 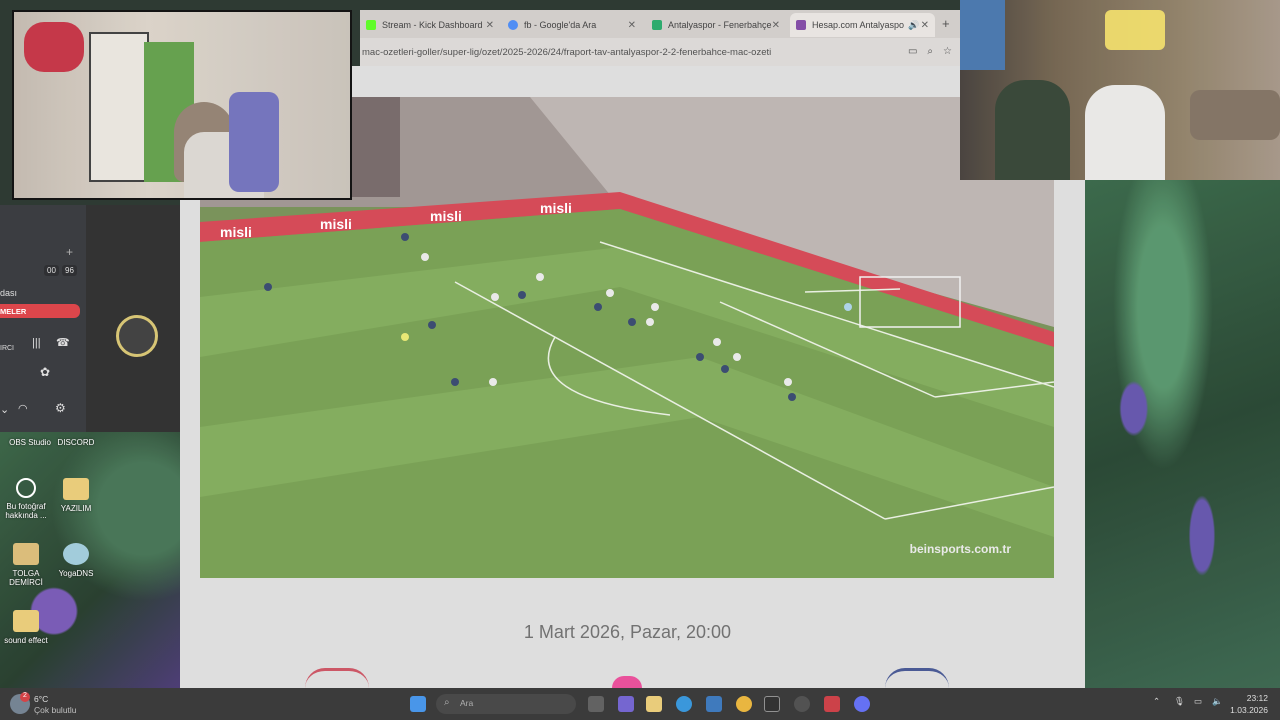 I want to click on tab-hesap: Hesap.com Antalyaspo 🔊 ✕, so click(x=862, y=25).